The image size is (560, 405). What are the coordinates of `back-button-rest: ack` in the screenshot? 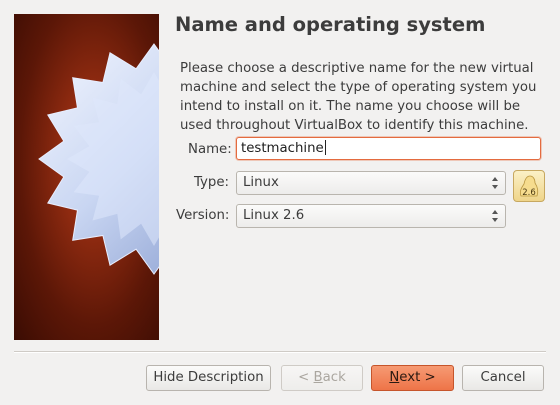 It's located at (334, 377).